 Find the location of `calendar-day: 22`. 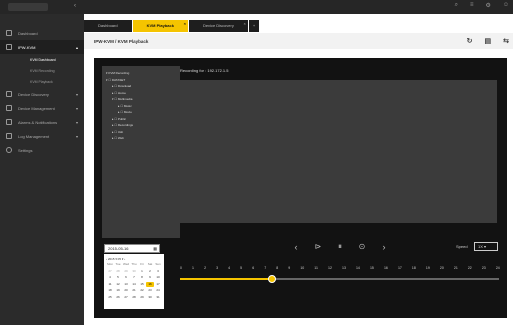

calendar-day: 22 is located at coordinates (142, 291).